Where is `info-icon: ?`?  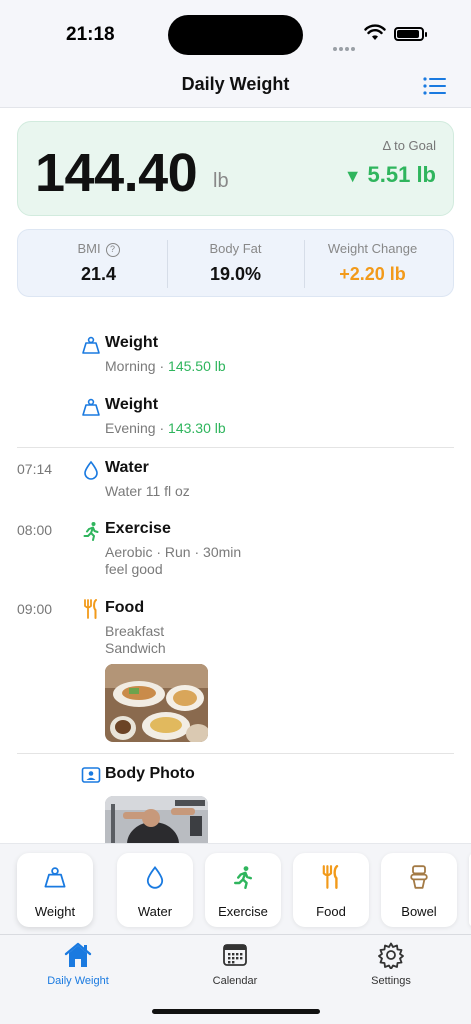
info-icon: ? is located at coordinates (112, 250).